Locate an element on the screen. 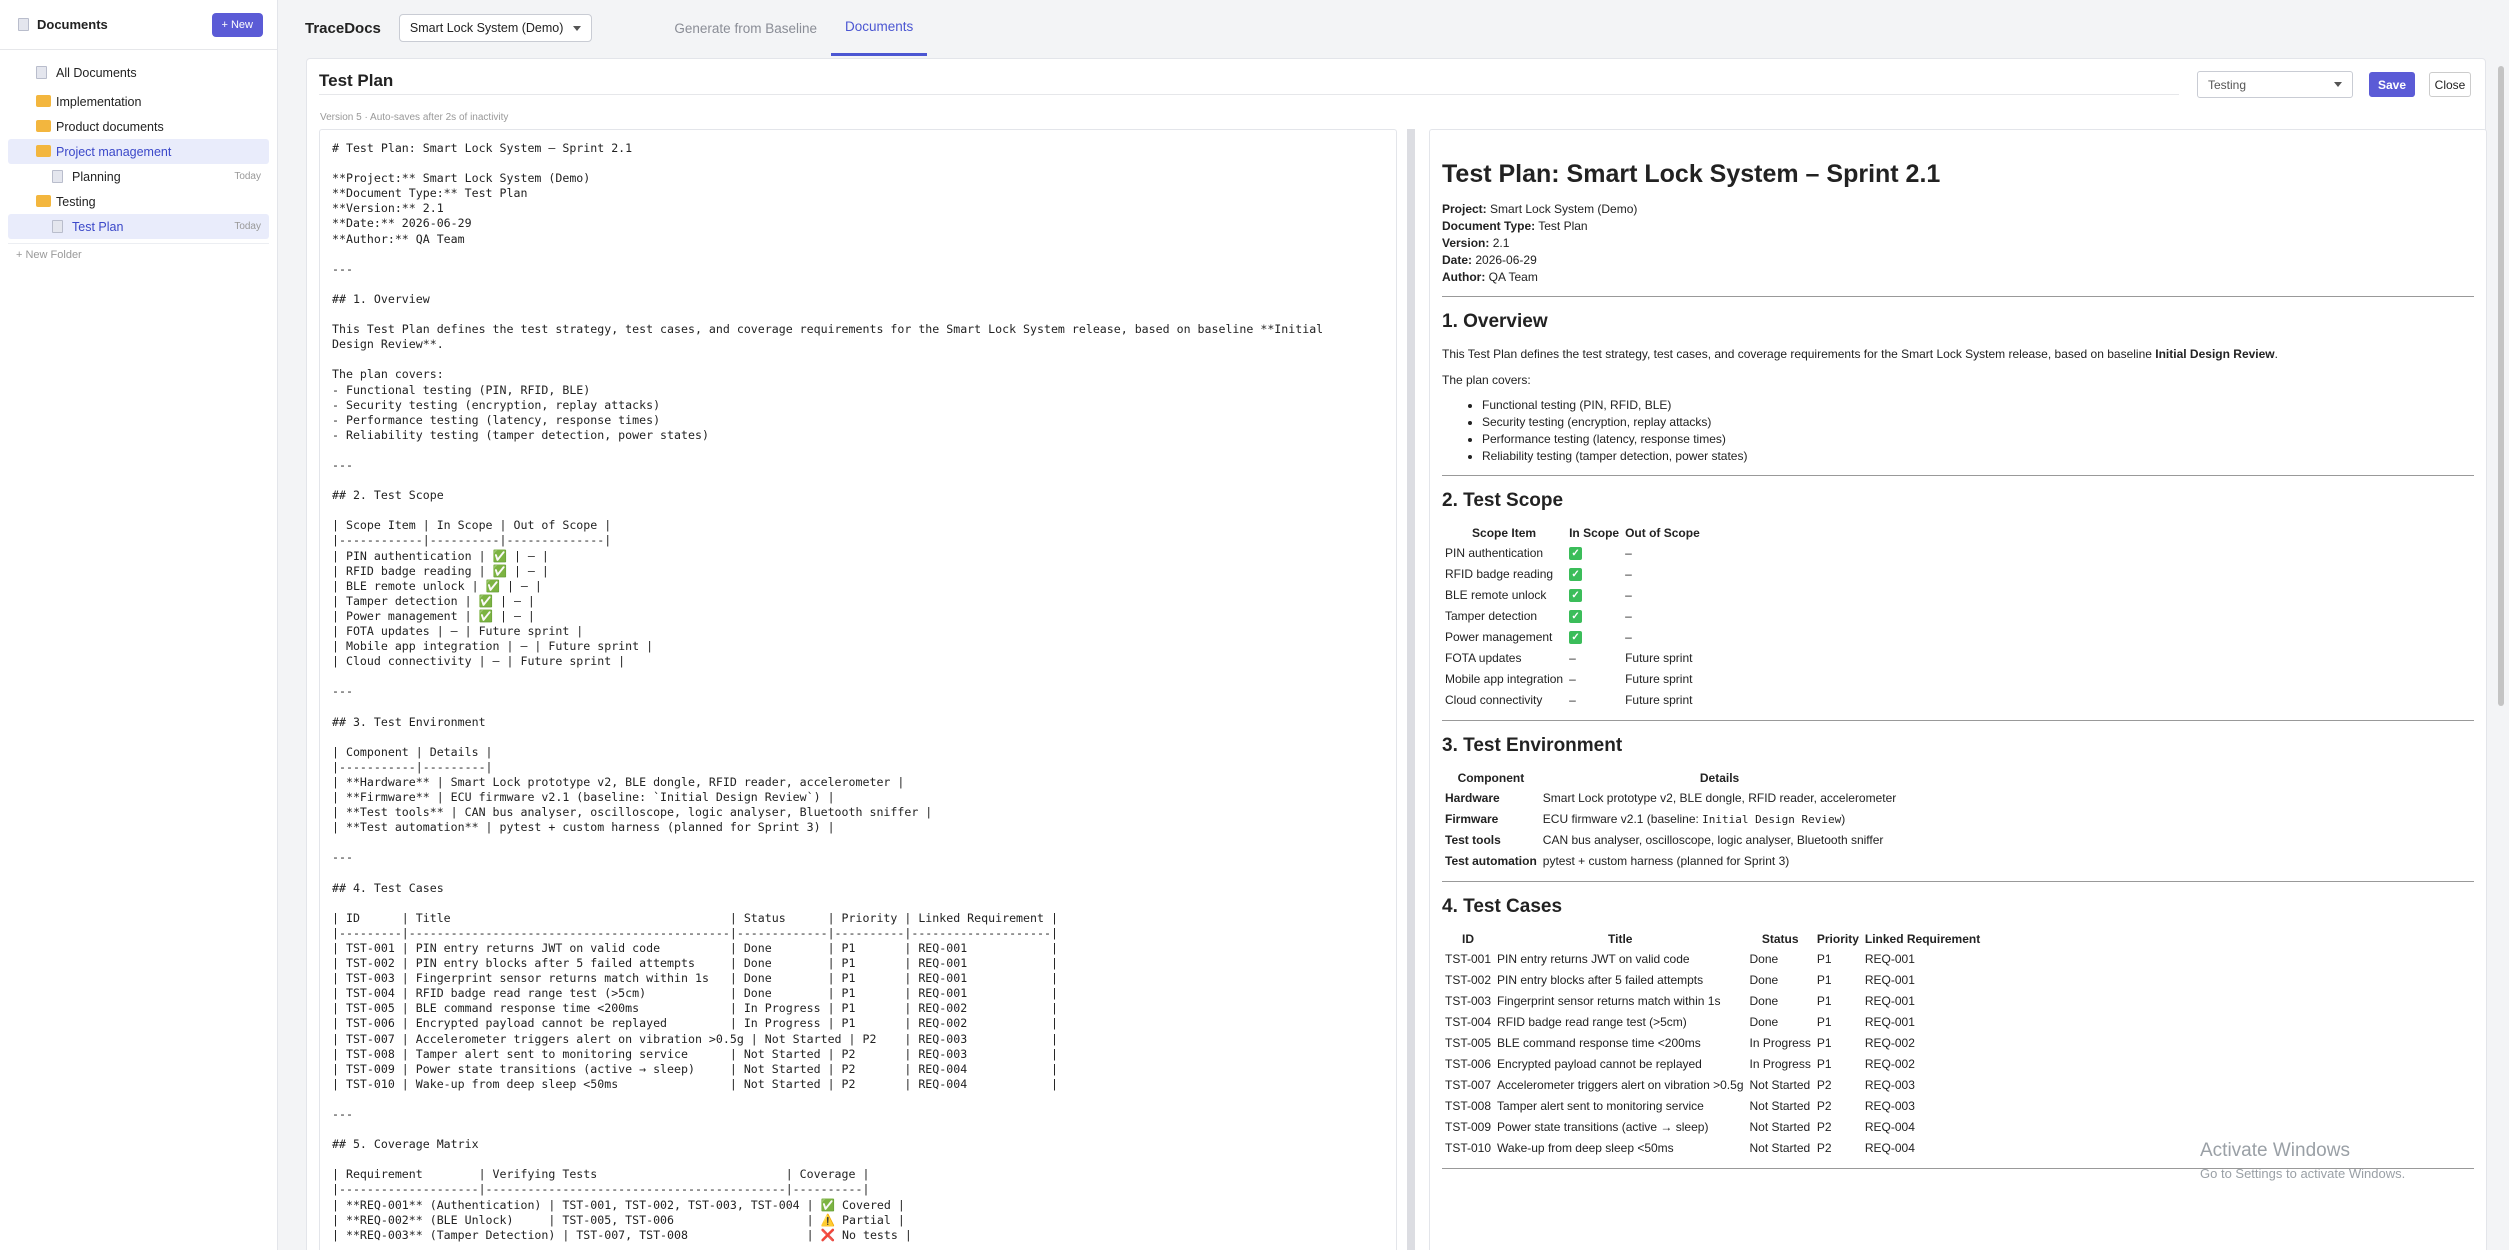  new-button: + New is located at coordinates (237, 24).